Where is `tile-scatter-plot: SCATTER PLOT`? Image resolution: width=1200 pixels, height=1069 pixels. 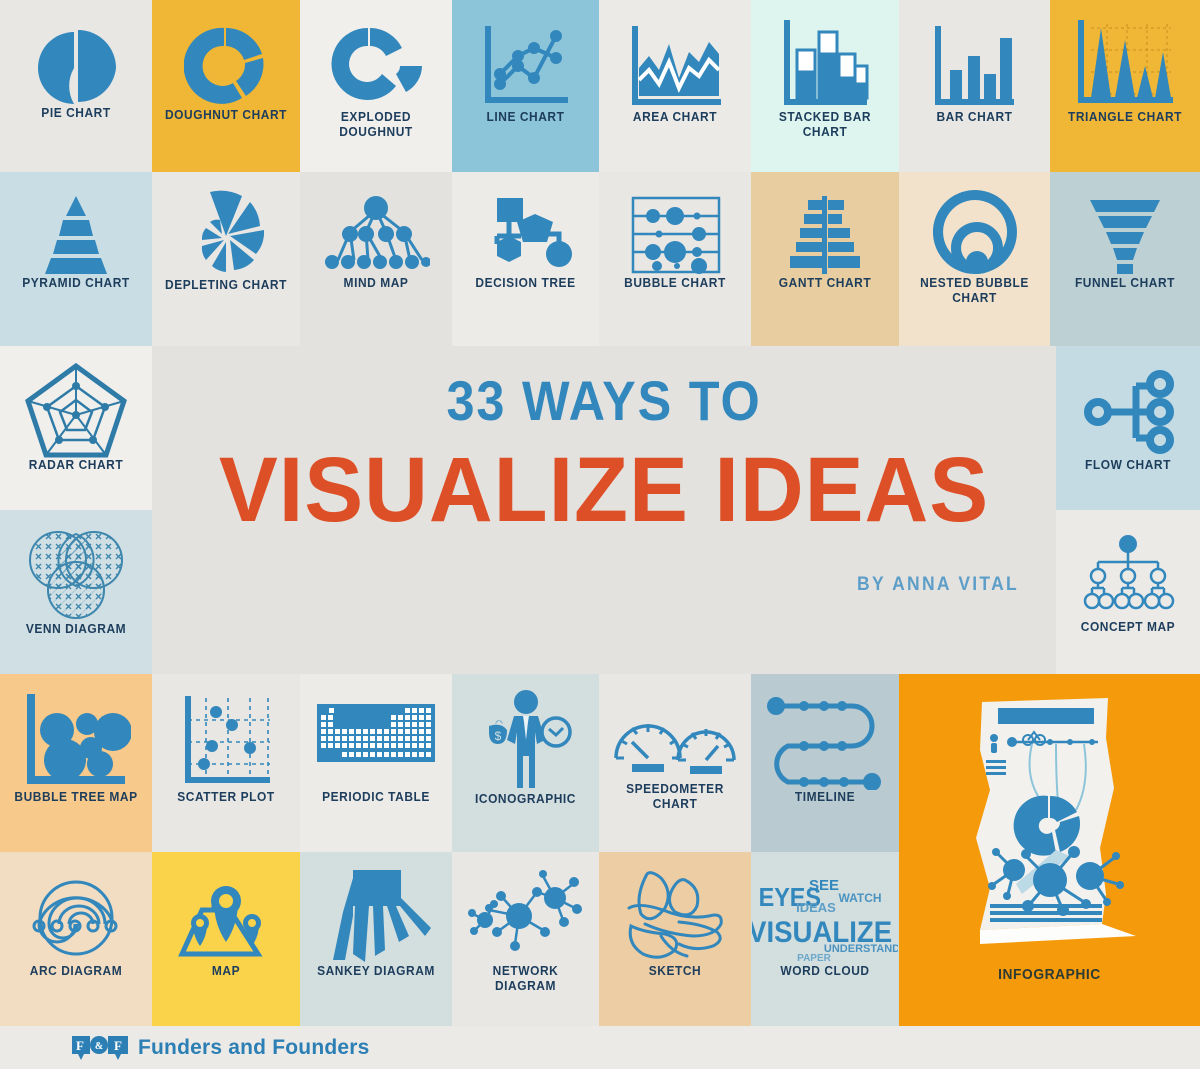
tile-scatter-plot: SCATTER PLOT is located at coordinates (226, 763).